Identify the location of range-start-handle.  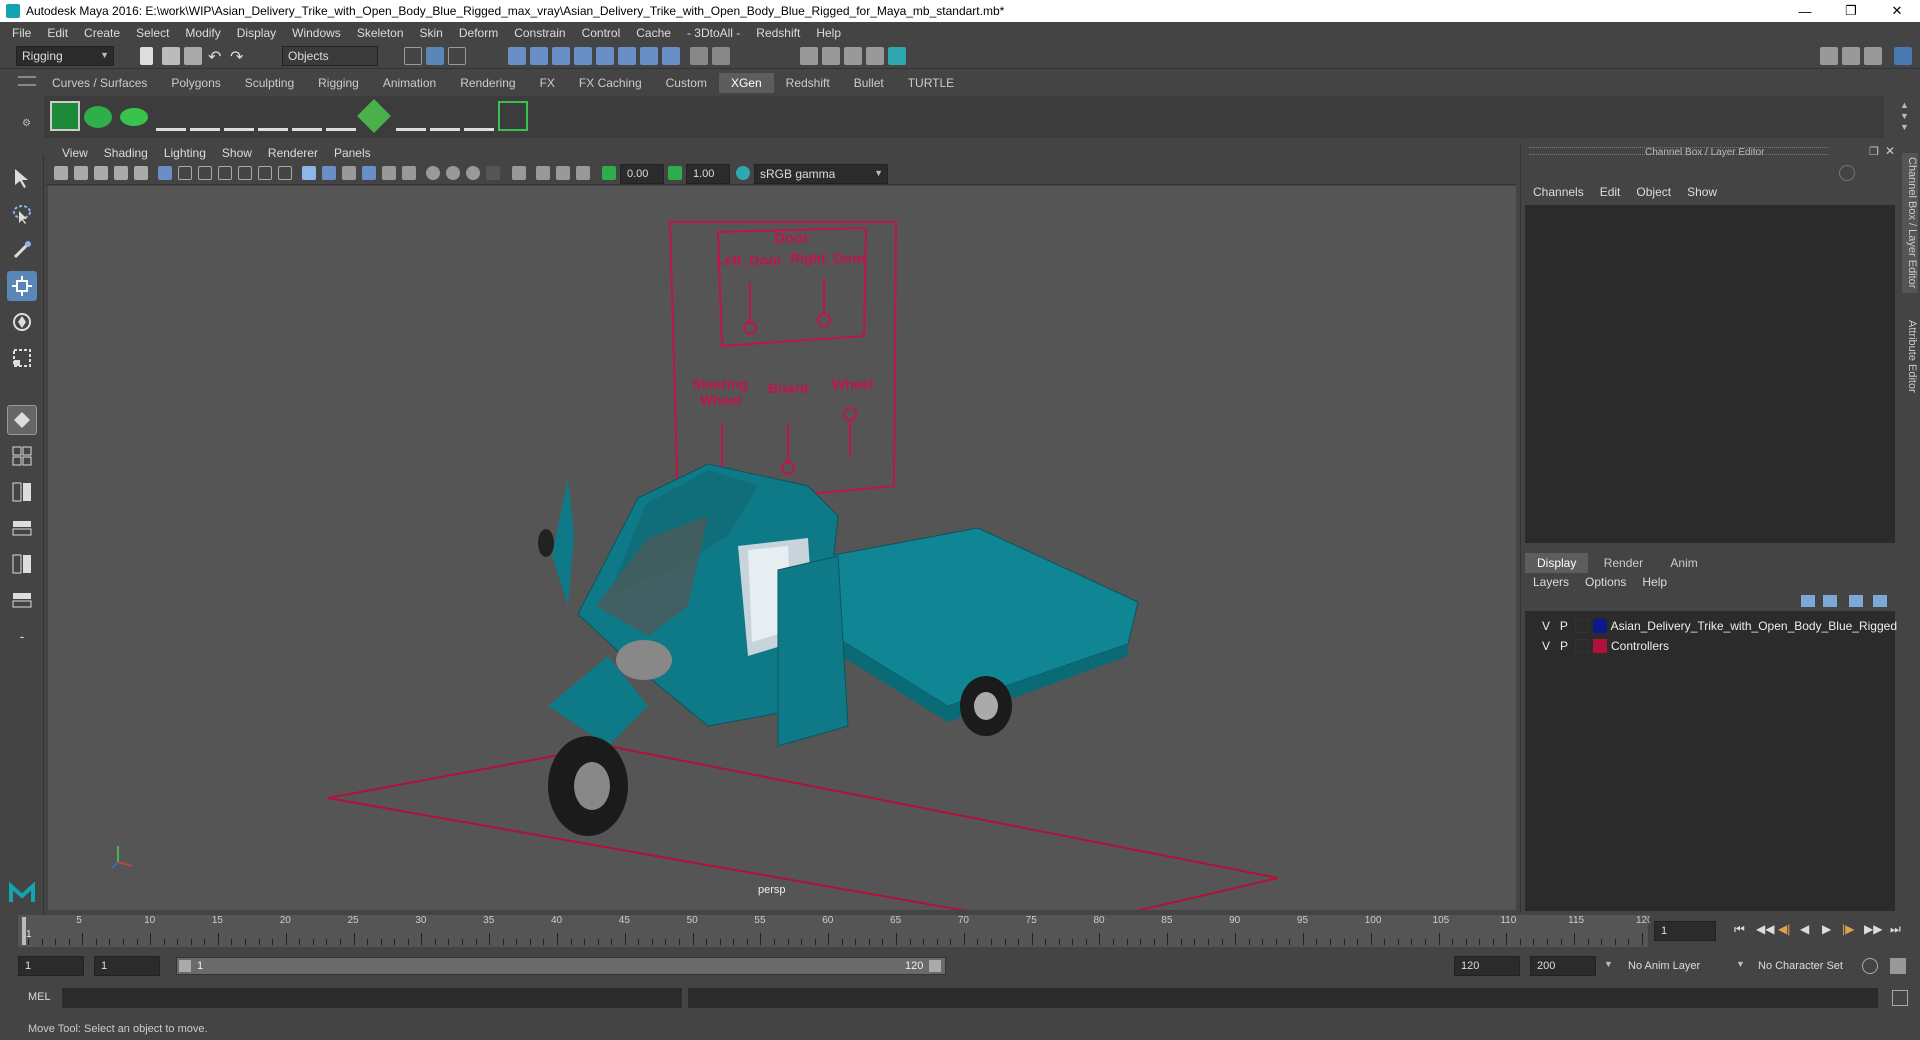
(185, 966).